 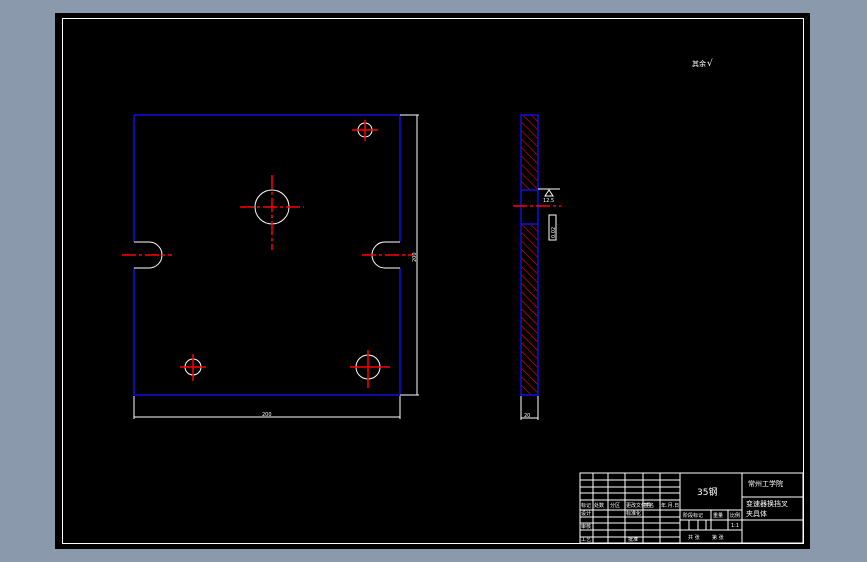 What do you see at coordinates (586, 513) in the screenshot?
I see `label-design: 设计` at bounding box center [586, 513].